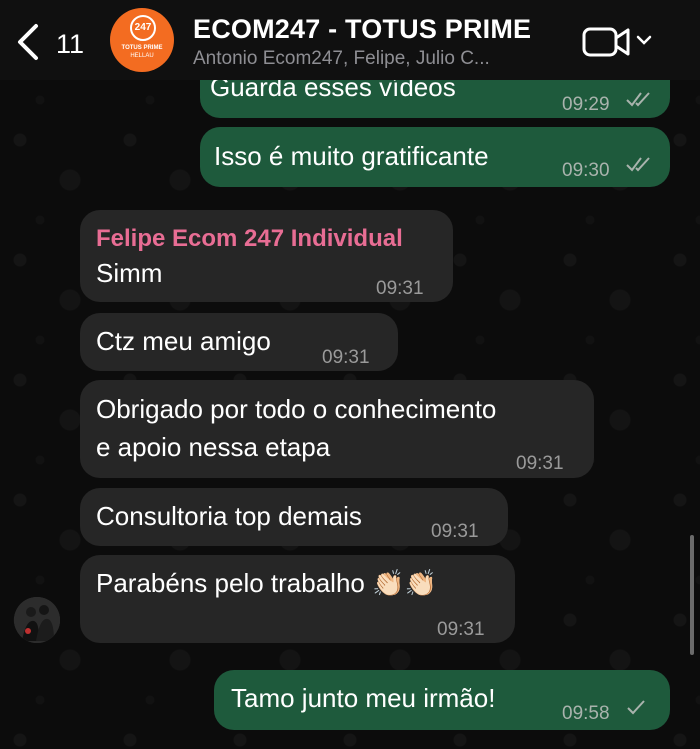 The width and height of the screenshot is (700, 749). What do you see at coordinates (213, 447) in the screenshot?
I see `message-text-line2: e apoio nessa etapa` at bounding box center [213, 447].